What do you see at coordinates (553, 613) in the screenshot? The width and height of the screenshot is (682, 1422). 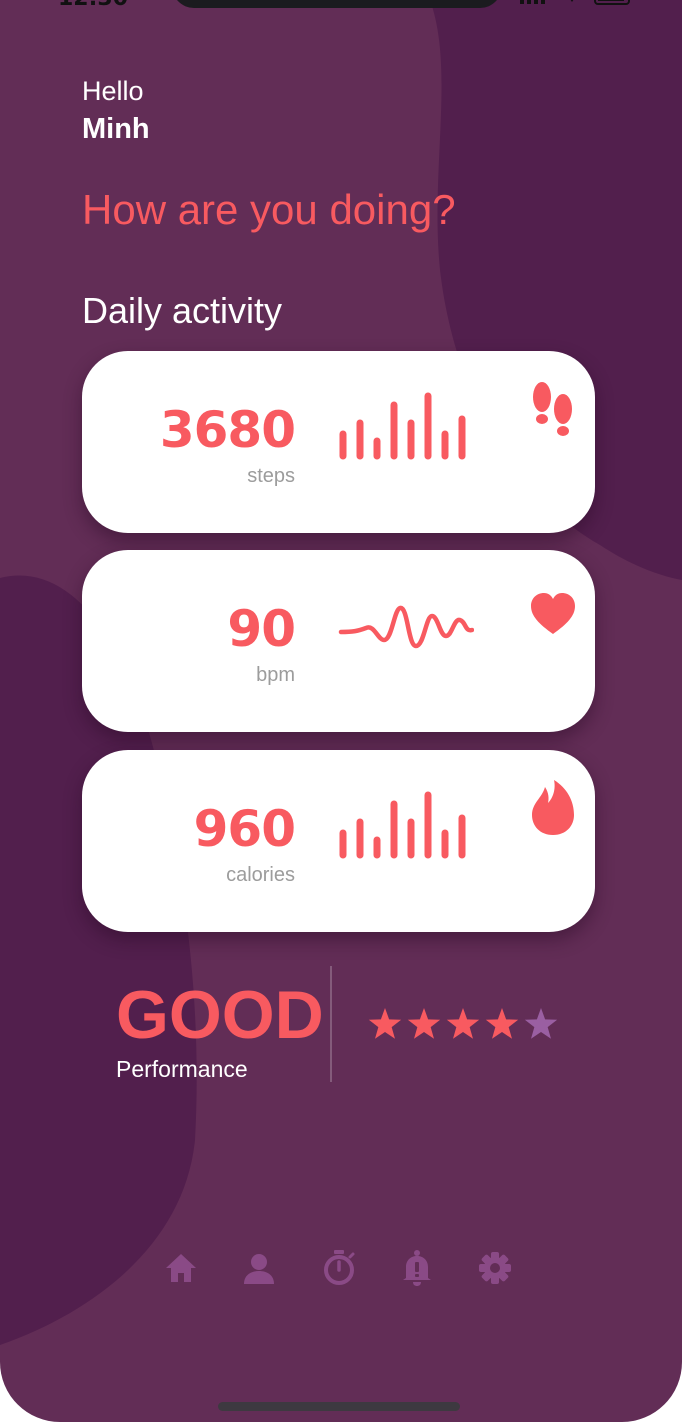 I see `heart-icon` at bounding box center [553, 613].